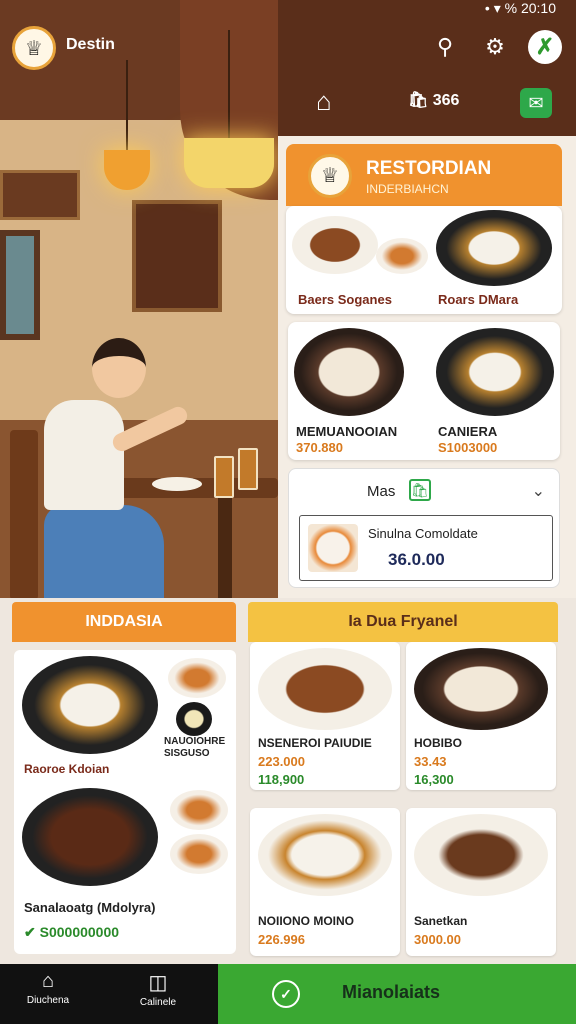 Image resolution: width=576 pixels, height=1024 pixels. I want to click on drink-image, so click(194, 719).